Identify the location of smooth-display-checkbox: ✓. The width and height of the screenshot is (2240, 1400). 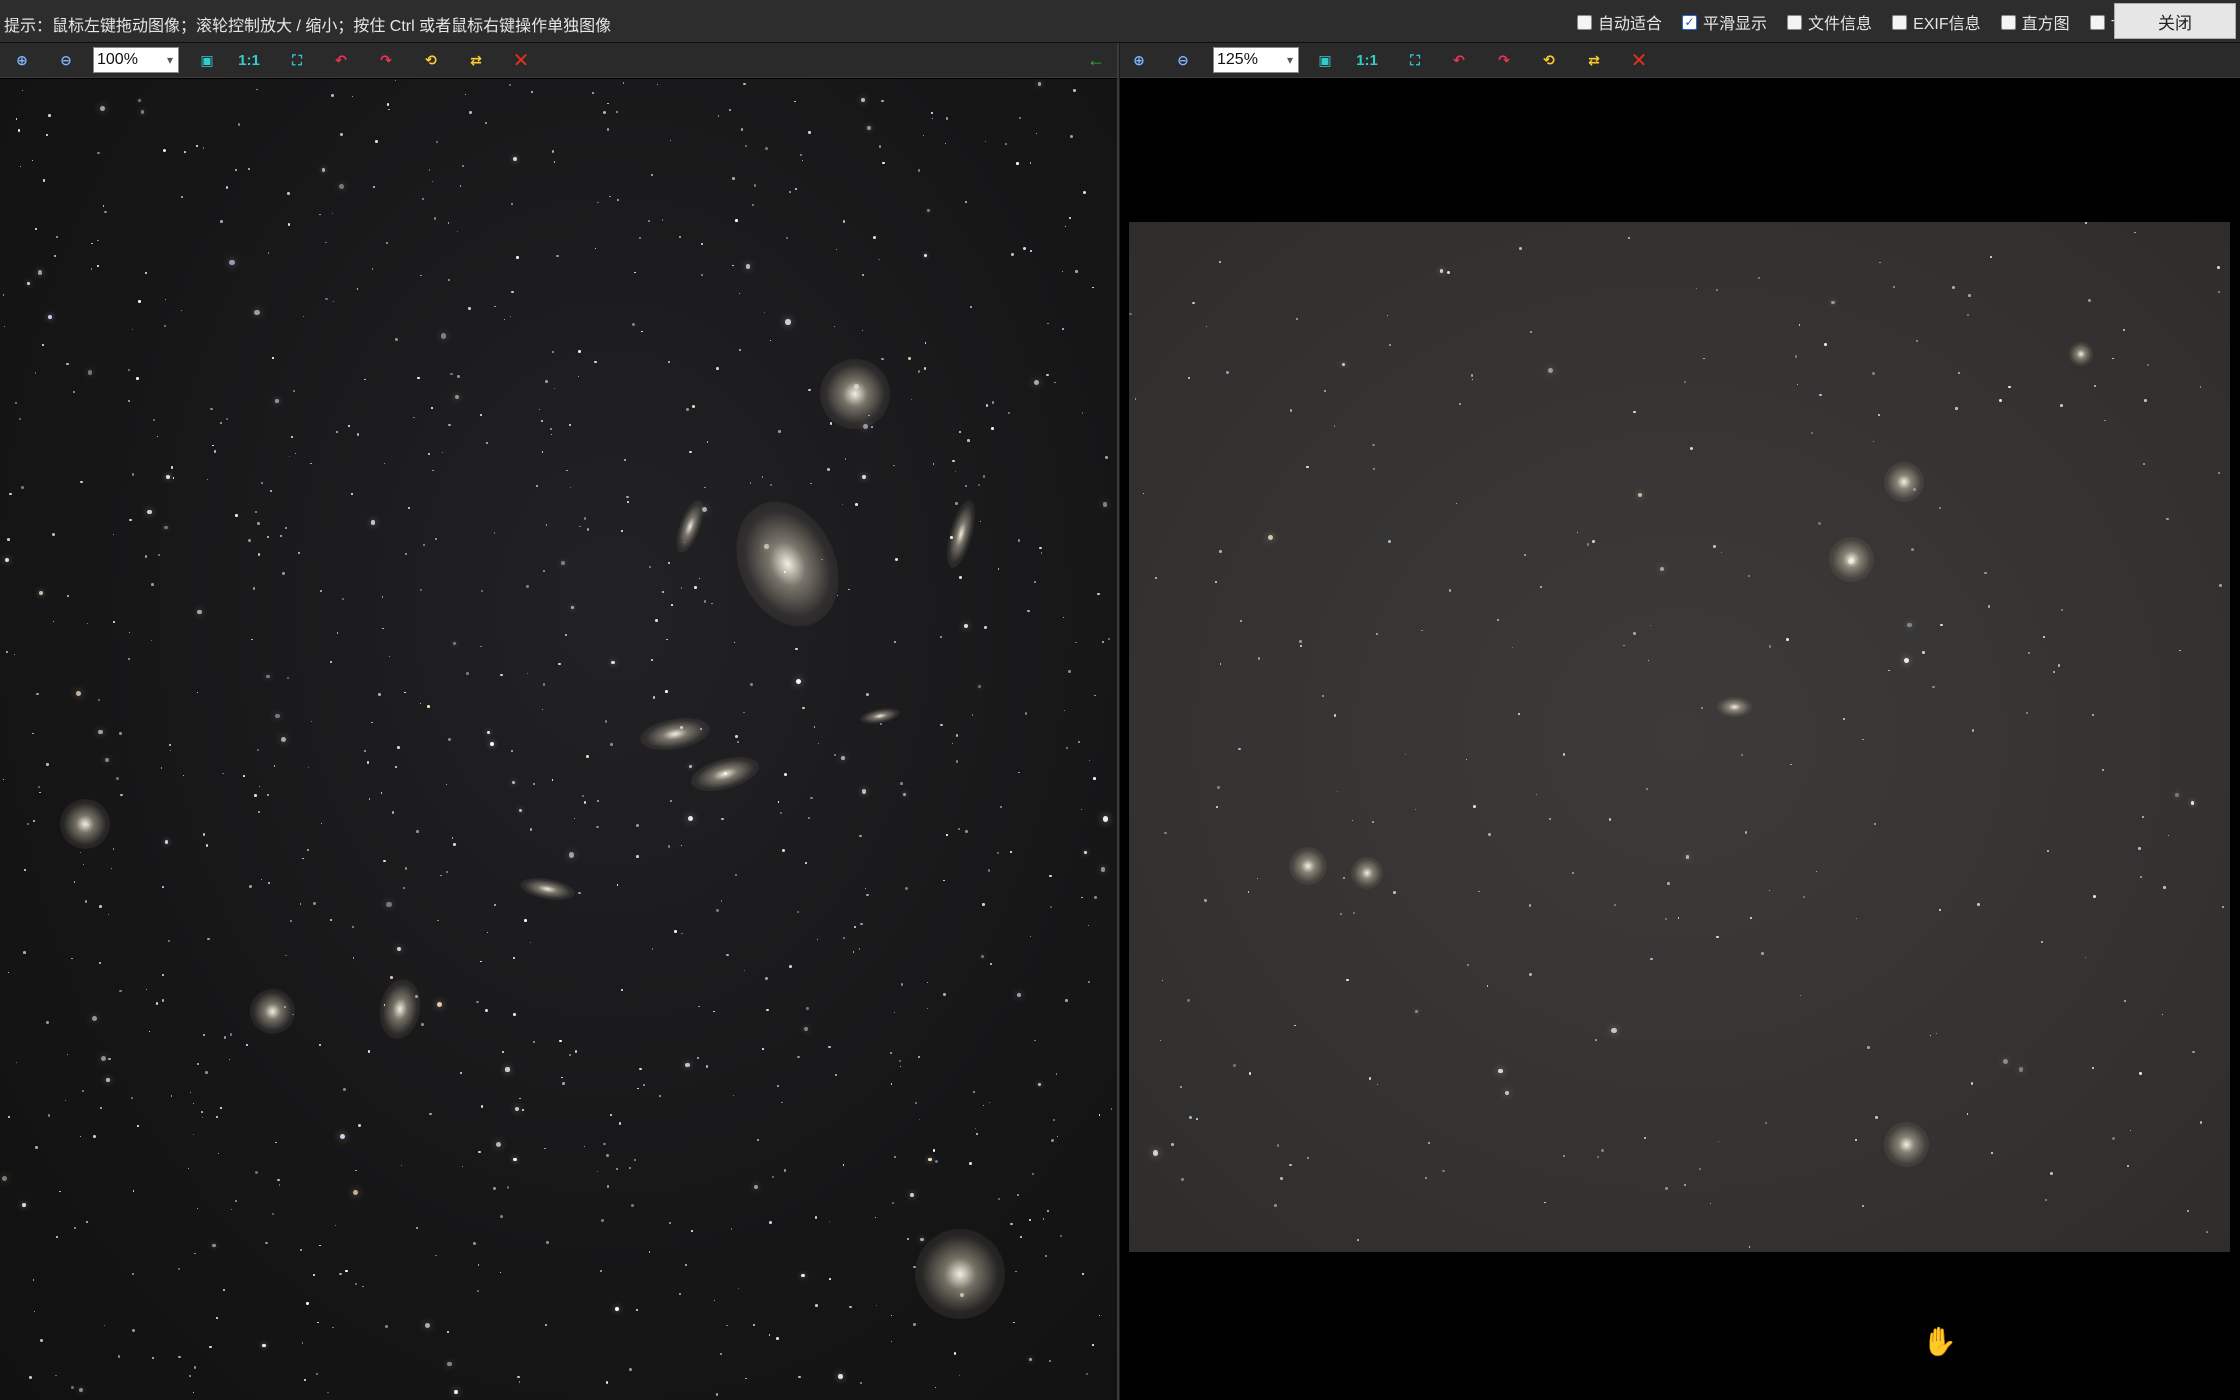
(1690, 22).